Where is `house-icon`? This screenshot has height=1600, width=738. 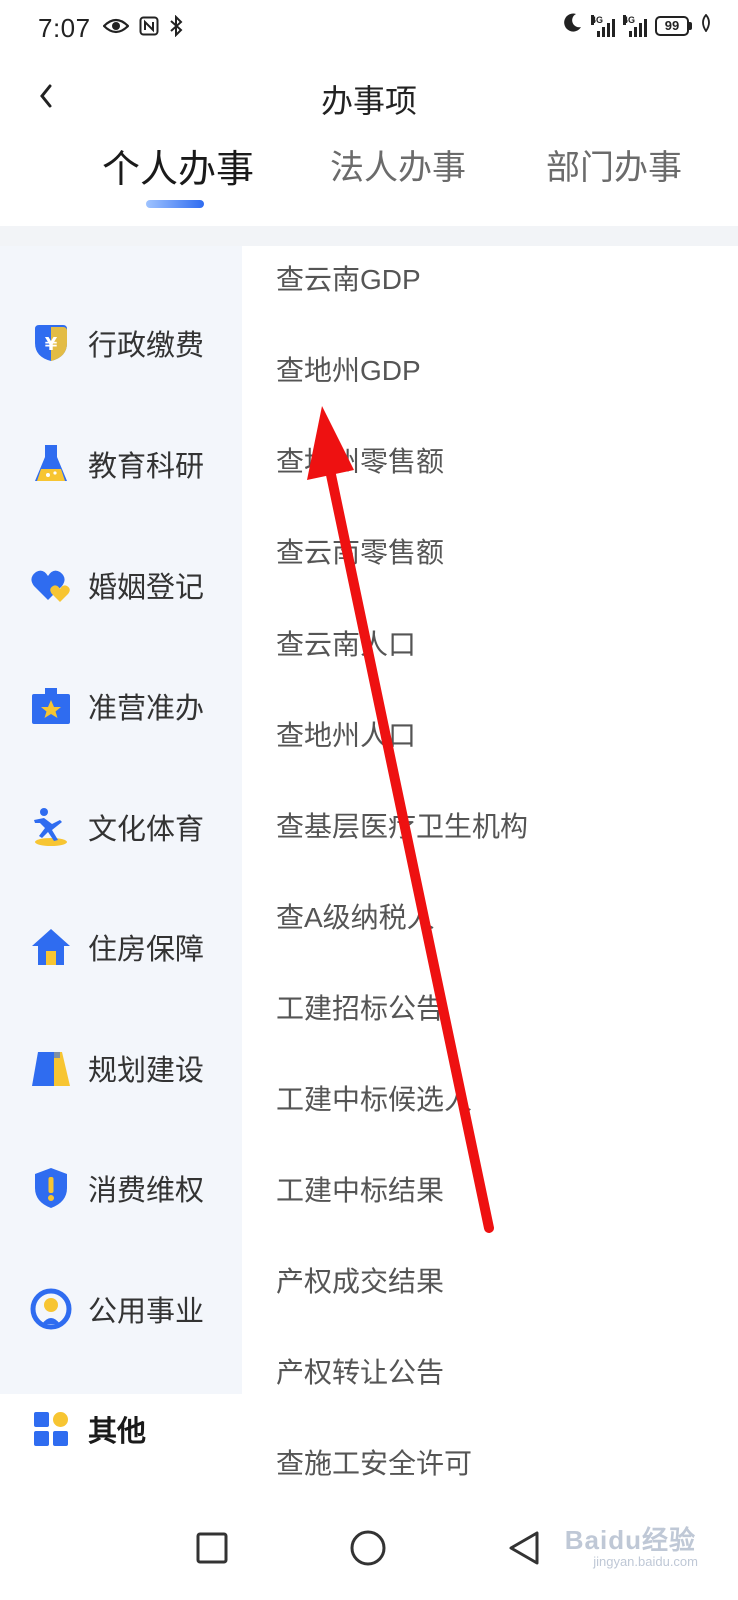
house-icon is located at coordinates (51, 947).